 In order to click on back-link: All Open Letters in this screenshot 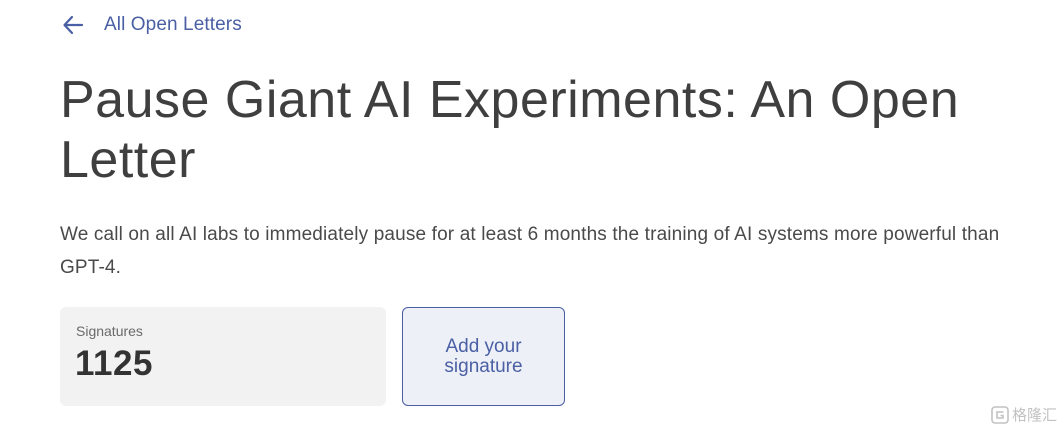, I will do `click(152, 25)`.